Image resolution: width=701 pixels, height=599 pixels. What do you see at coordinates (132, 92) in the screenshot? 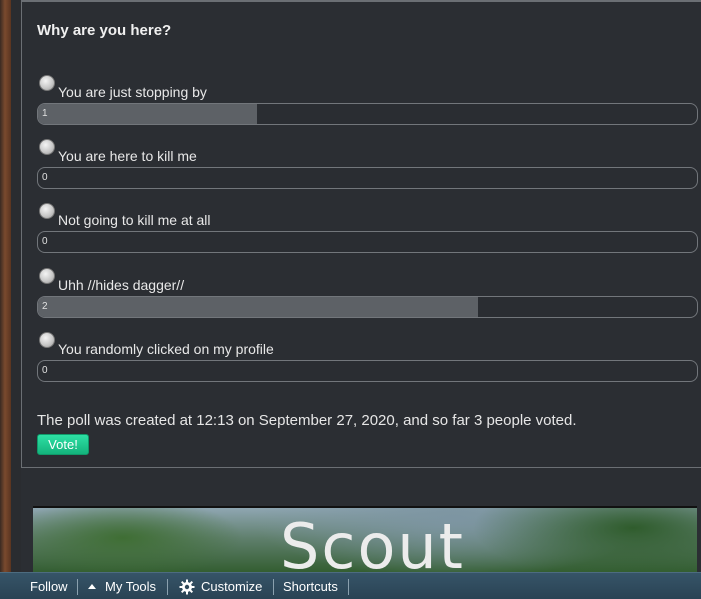
I see `option-label: You are just stopping by` at bounding box center [132, 92].